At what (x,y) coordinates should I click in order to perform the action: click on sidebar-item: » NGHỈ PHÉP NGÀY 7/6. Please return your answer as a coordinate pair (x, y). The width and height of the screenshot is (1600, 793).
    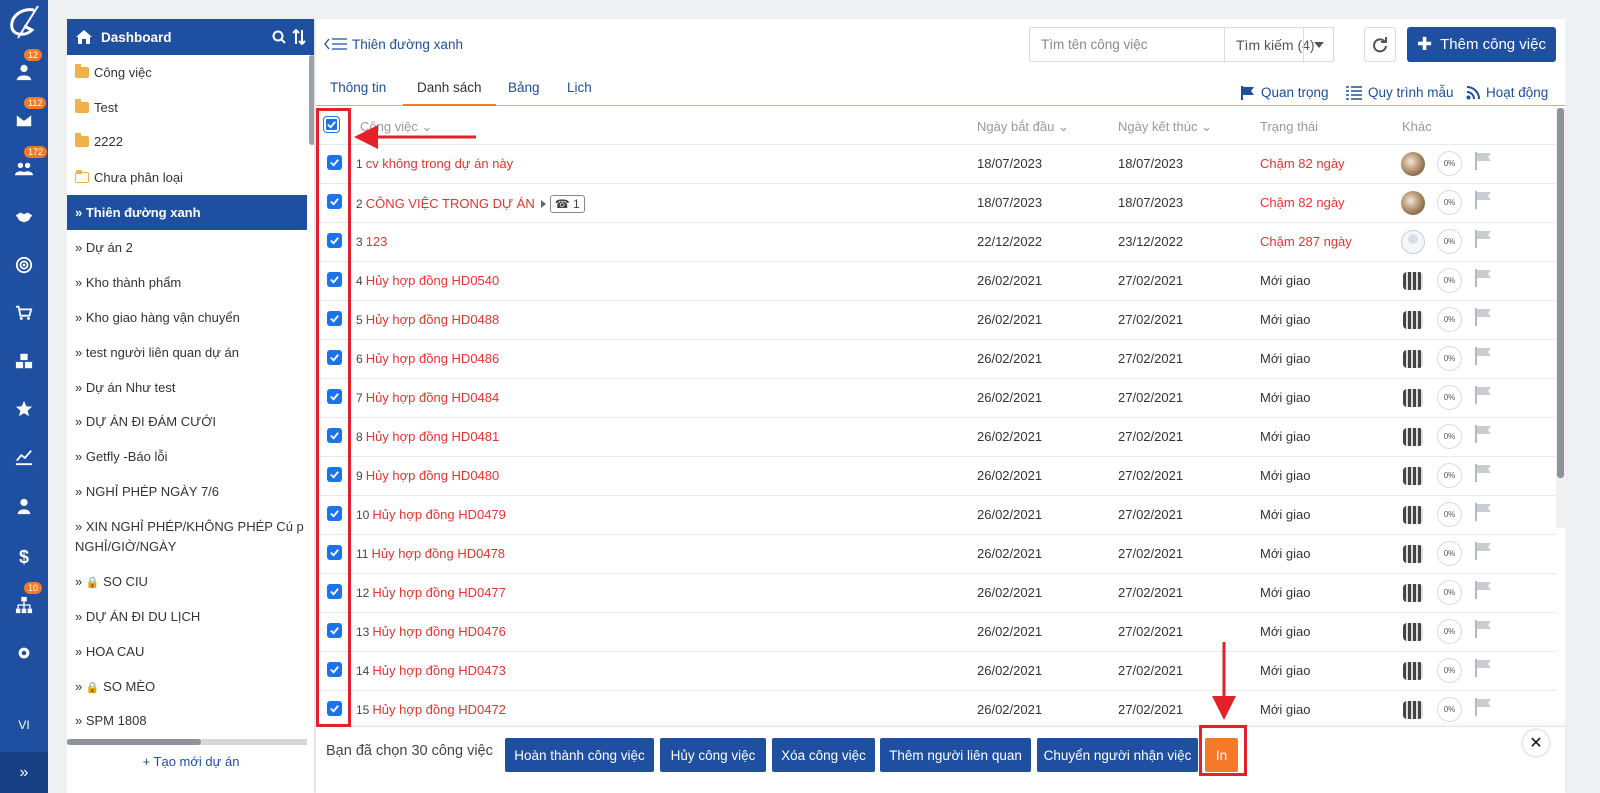
    Looking at the image, I should click on (187, 492).